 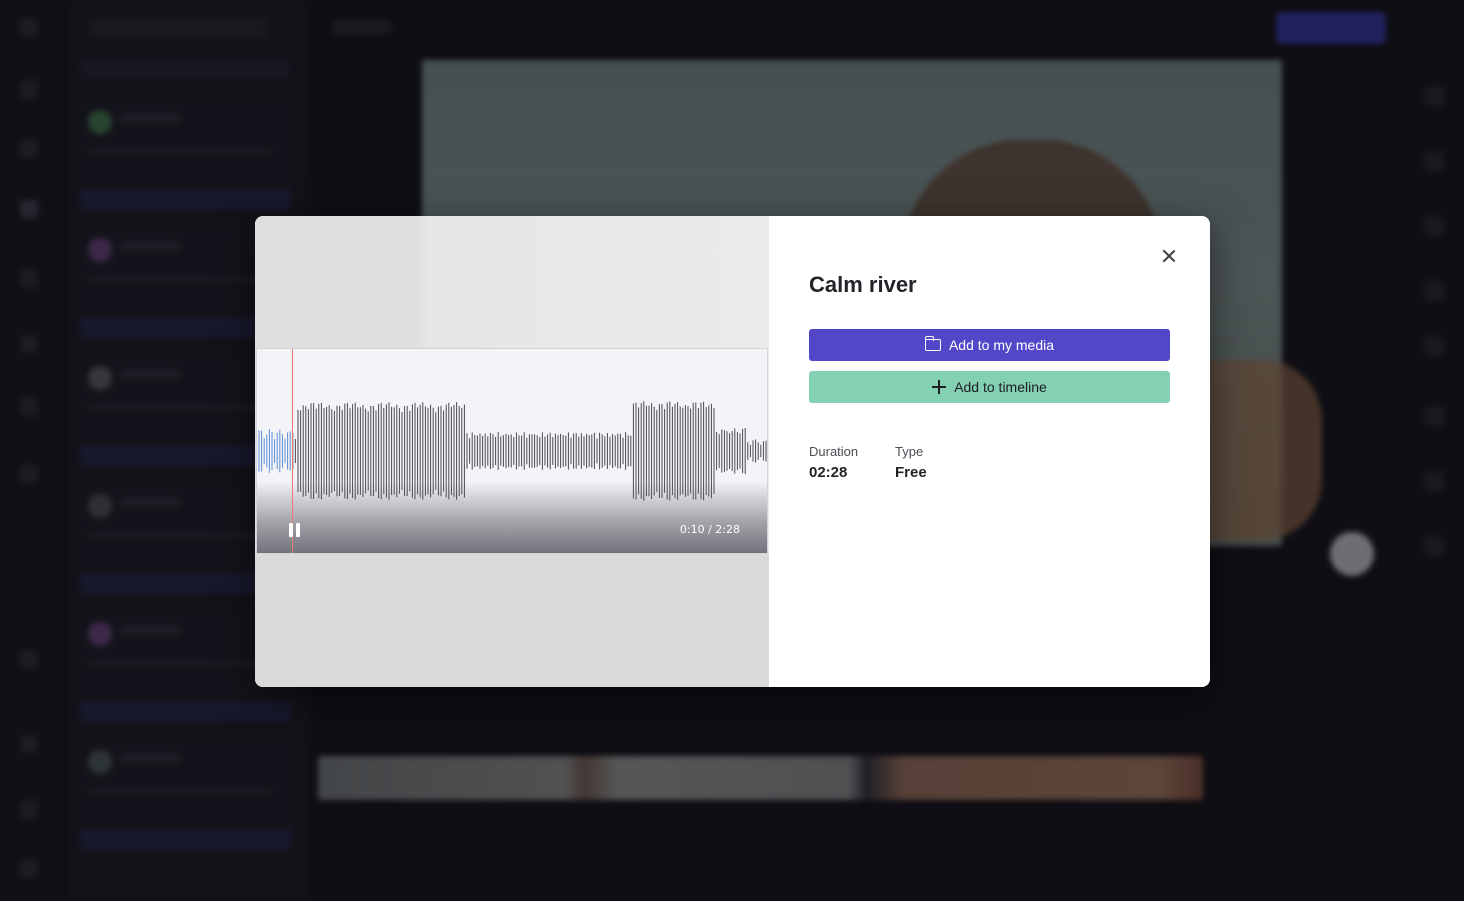 I want to click on folder-icon, so click(x=932, y=343).